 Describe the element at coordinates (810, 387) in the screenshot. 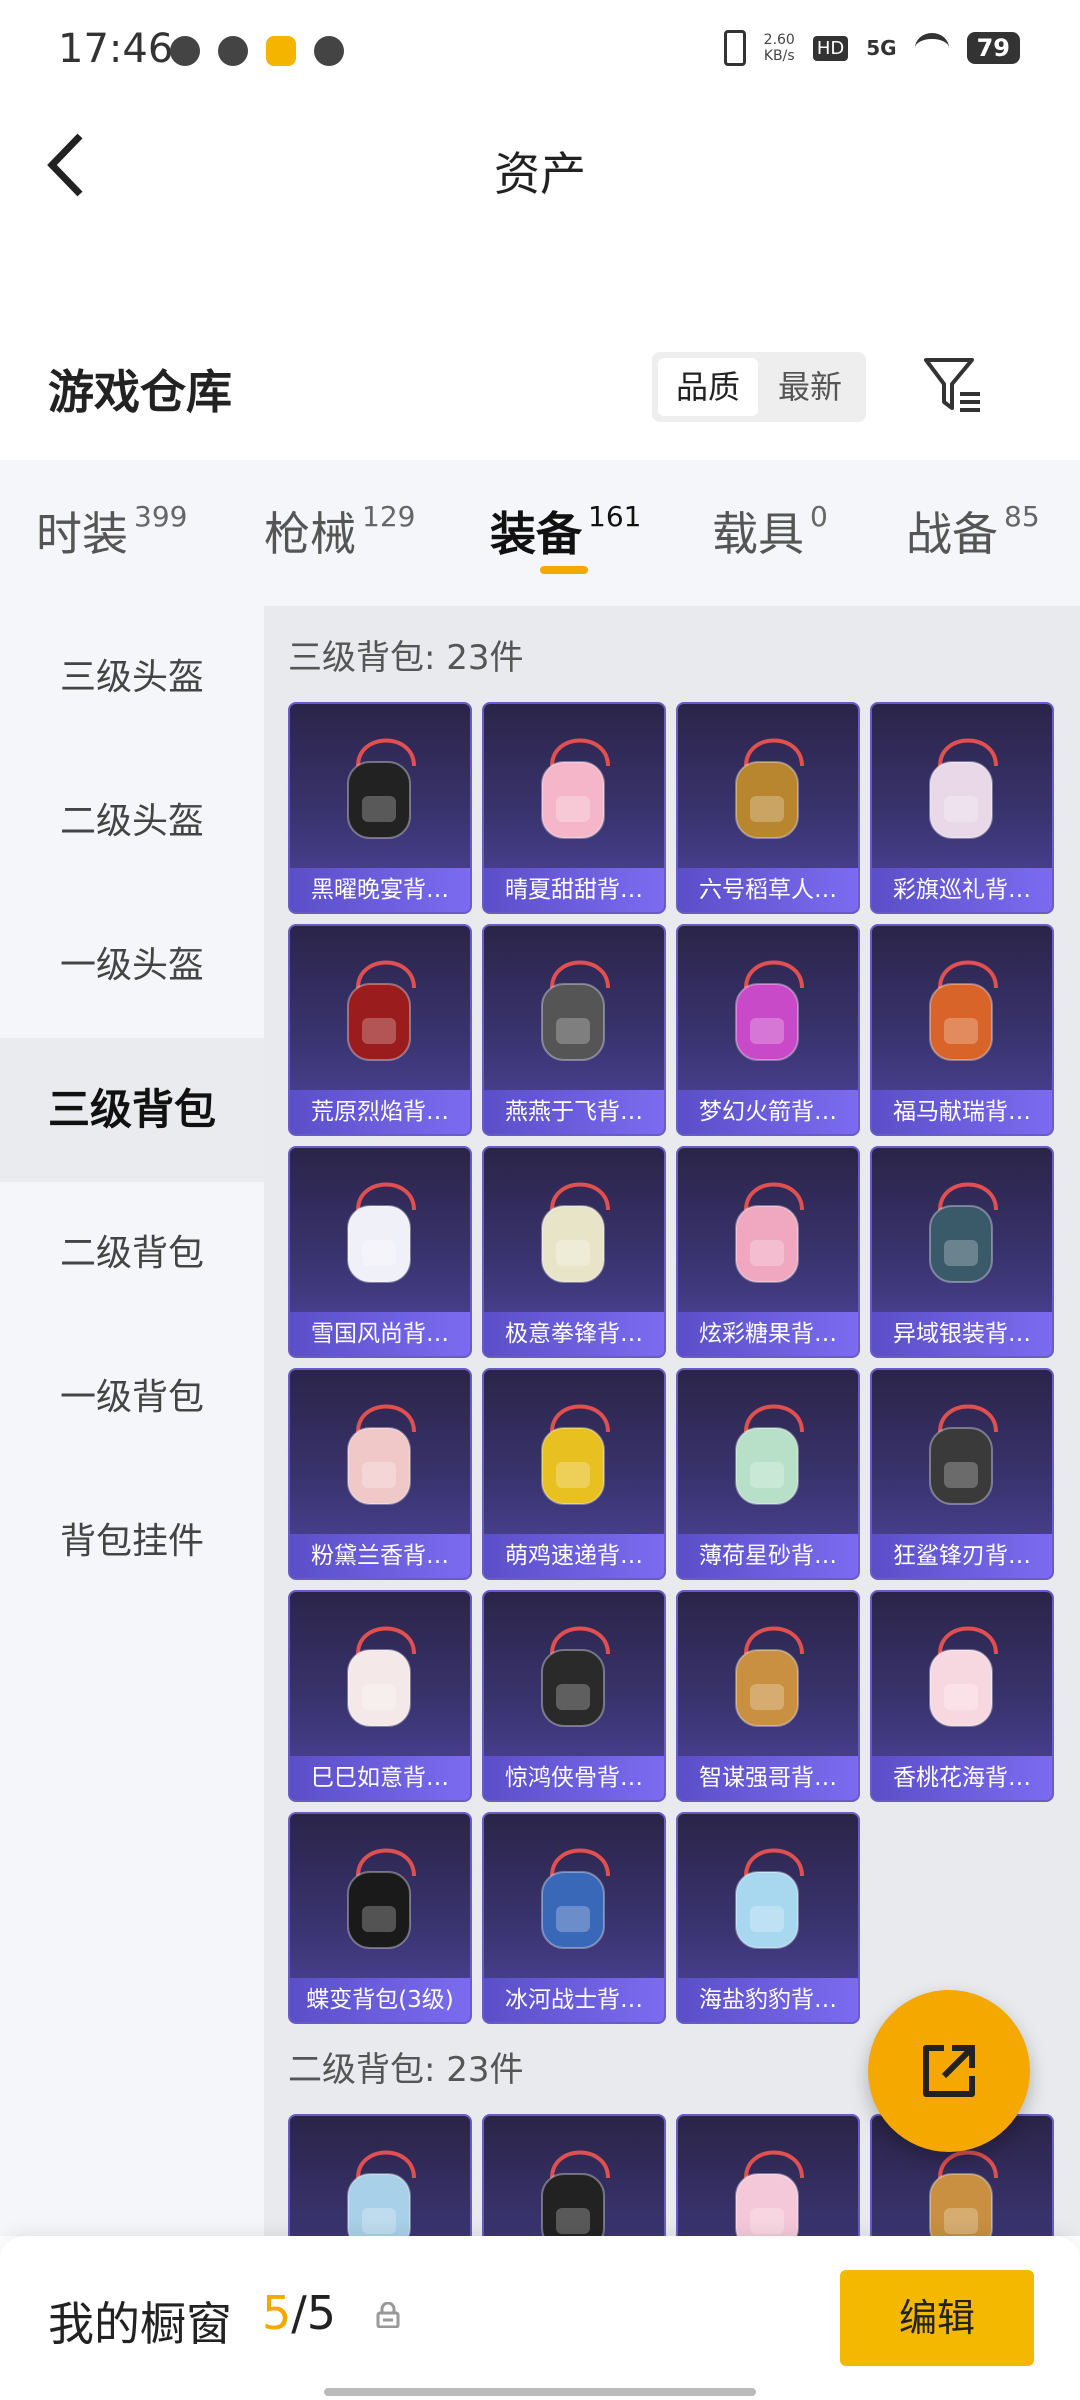

I see `sort-option-newest: 最新` at that location.